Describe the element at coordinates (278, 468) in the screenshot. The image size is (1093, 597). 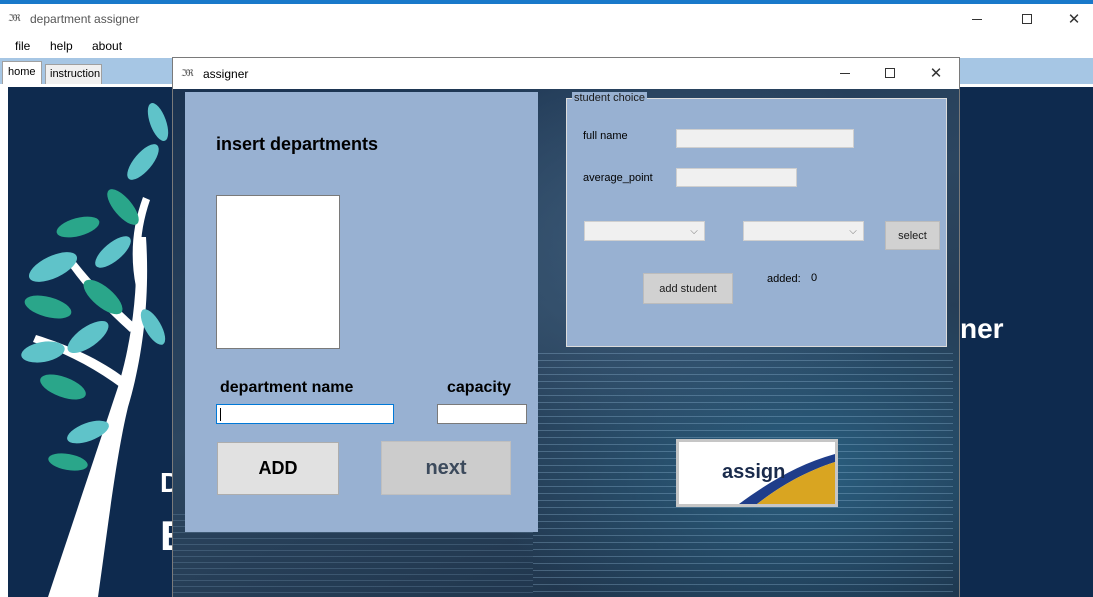
I see `add-department-button: ADD` at that location.